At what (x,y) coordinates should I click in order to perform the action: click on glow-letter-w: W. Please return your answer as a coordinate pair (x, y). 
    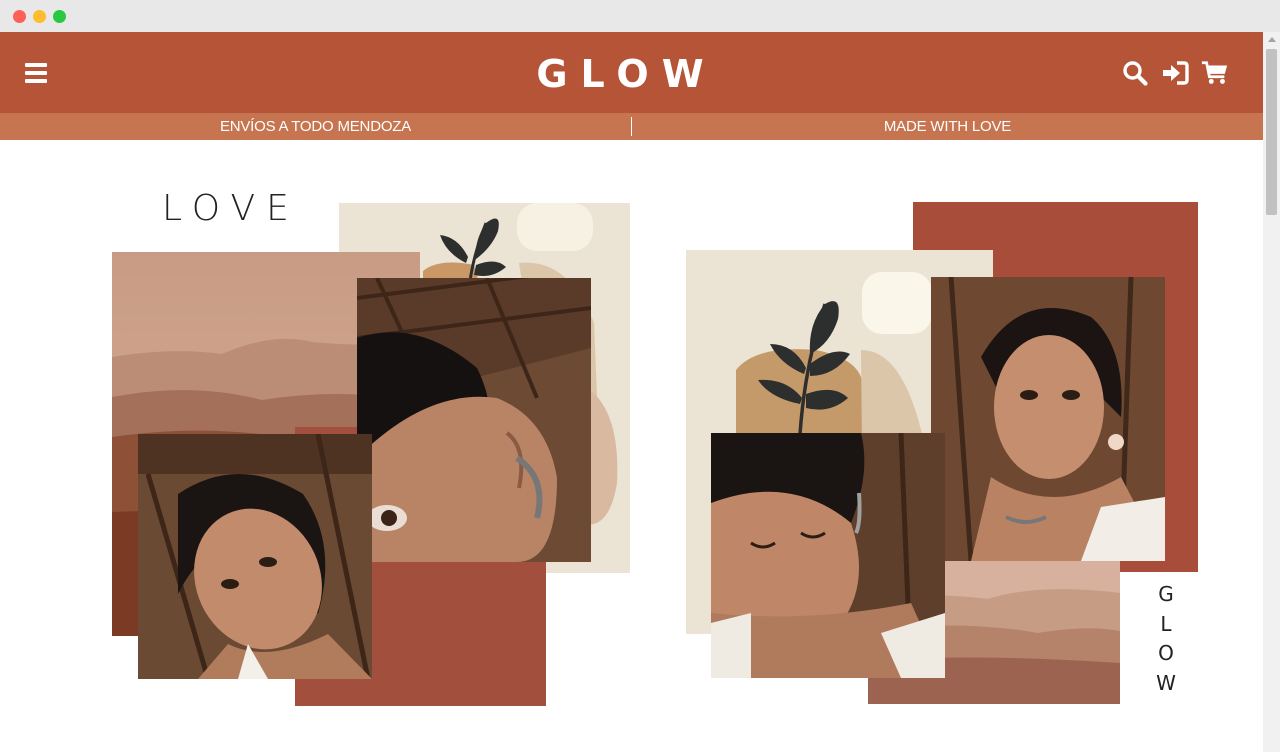
    Looking at the image, I should click on (1166, 682).